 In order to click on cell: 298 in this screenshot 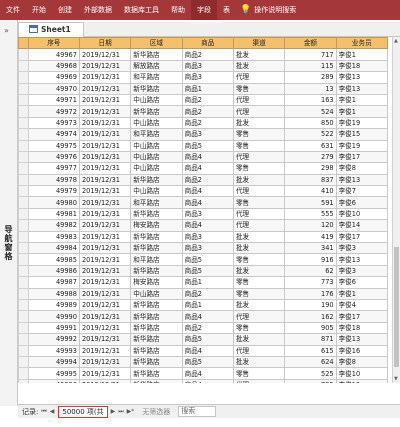, I will do `click(310, 168)`.